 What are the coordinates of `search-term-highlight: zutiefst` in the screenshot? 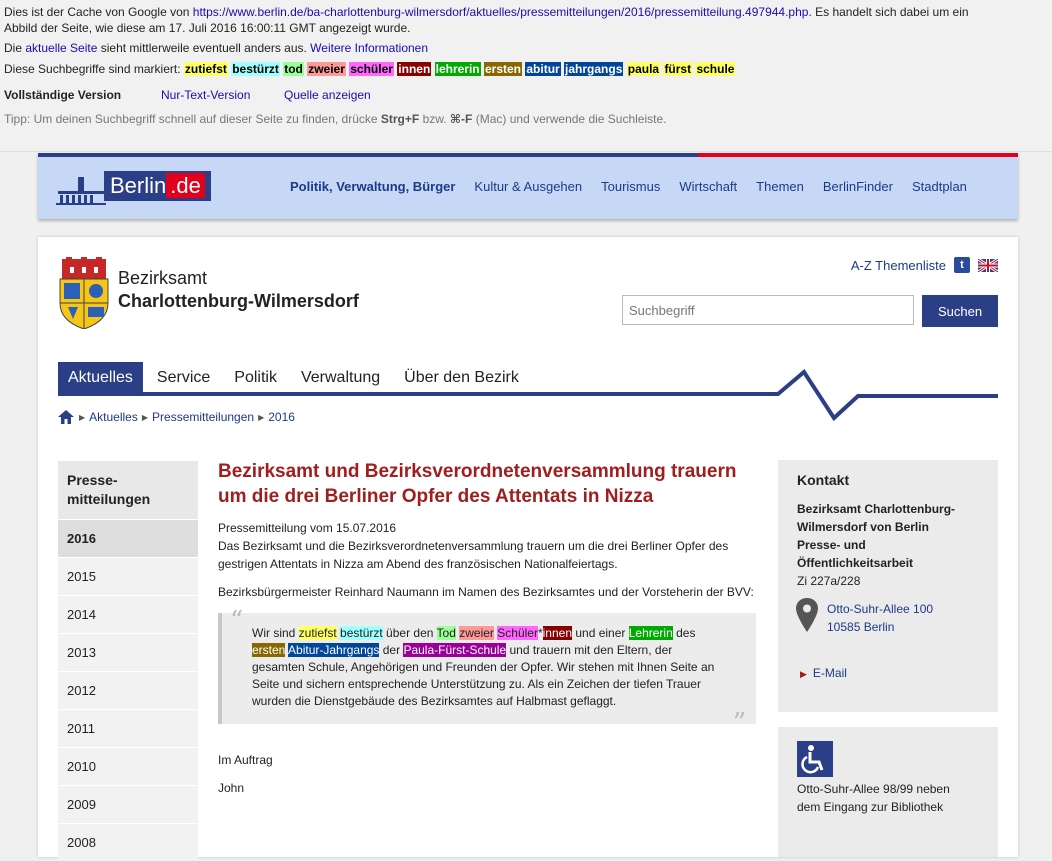 It's located at (205, 69).